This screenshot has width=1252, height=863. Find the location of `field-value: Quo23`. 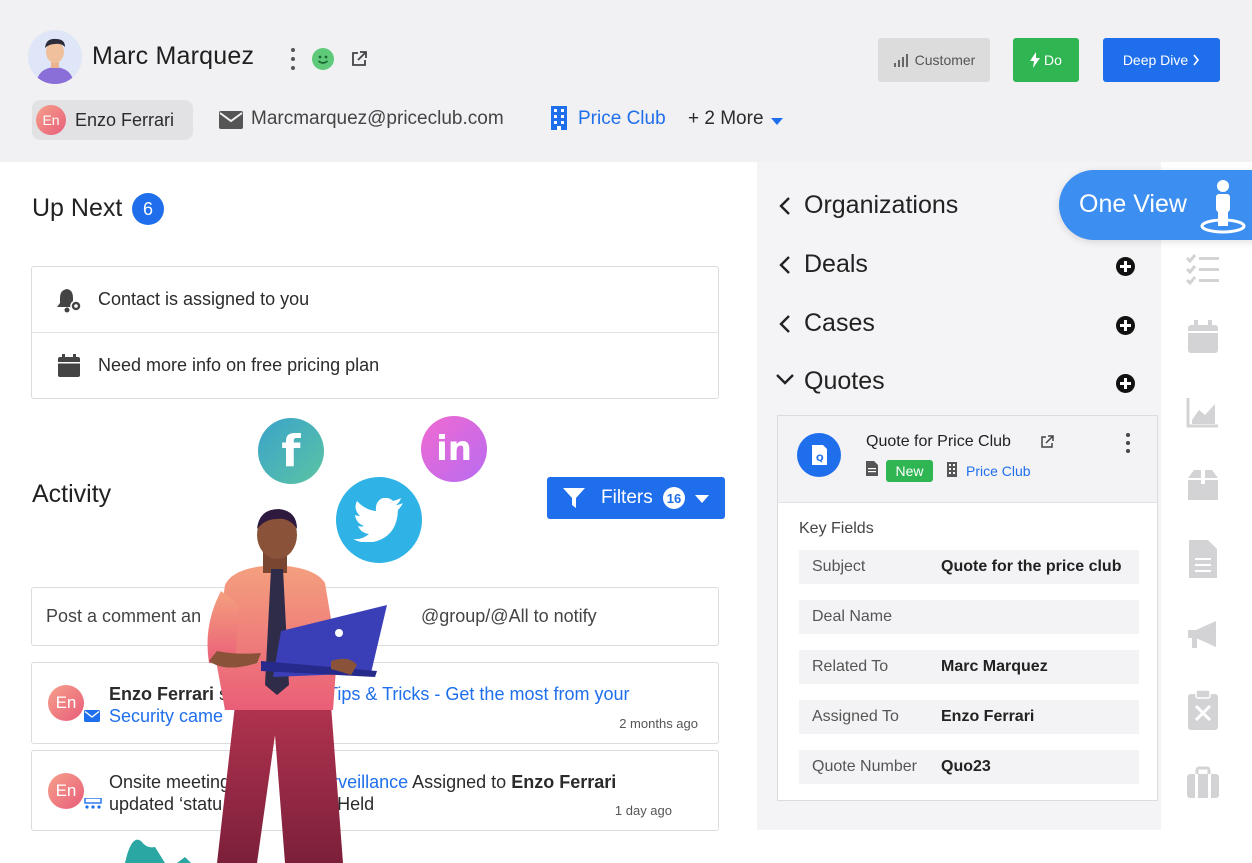

field-value: Quo23 is located at coordinates (966, 766).